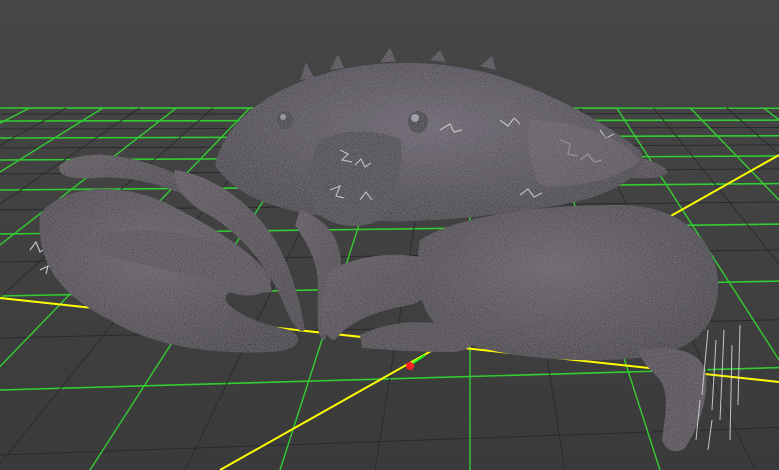  I want to click on claw-hair, so click(718, 387).